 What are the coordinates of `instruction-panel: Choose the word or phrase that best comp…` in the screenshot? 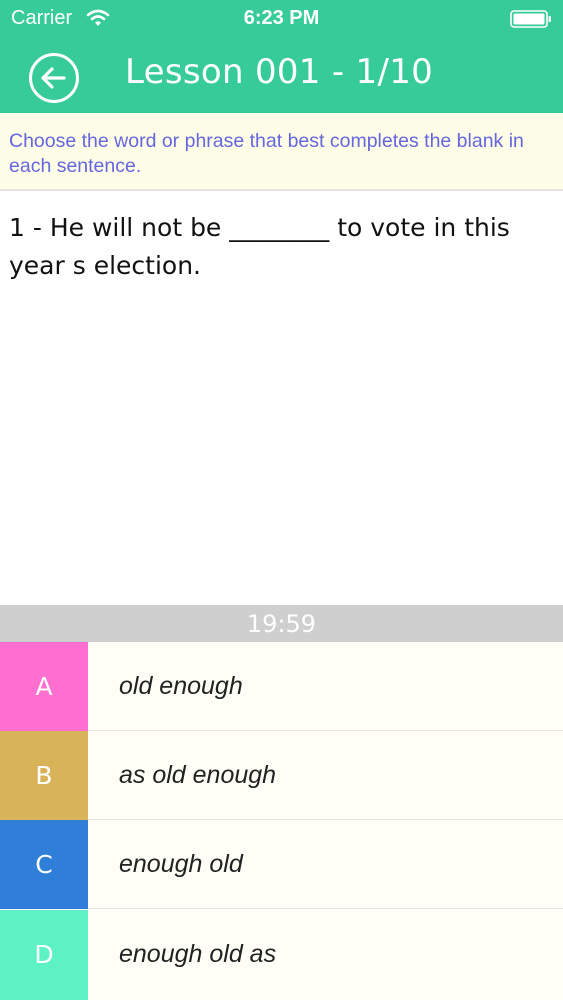 It's located at (281, 152).